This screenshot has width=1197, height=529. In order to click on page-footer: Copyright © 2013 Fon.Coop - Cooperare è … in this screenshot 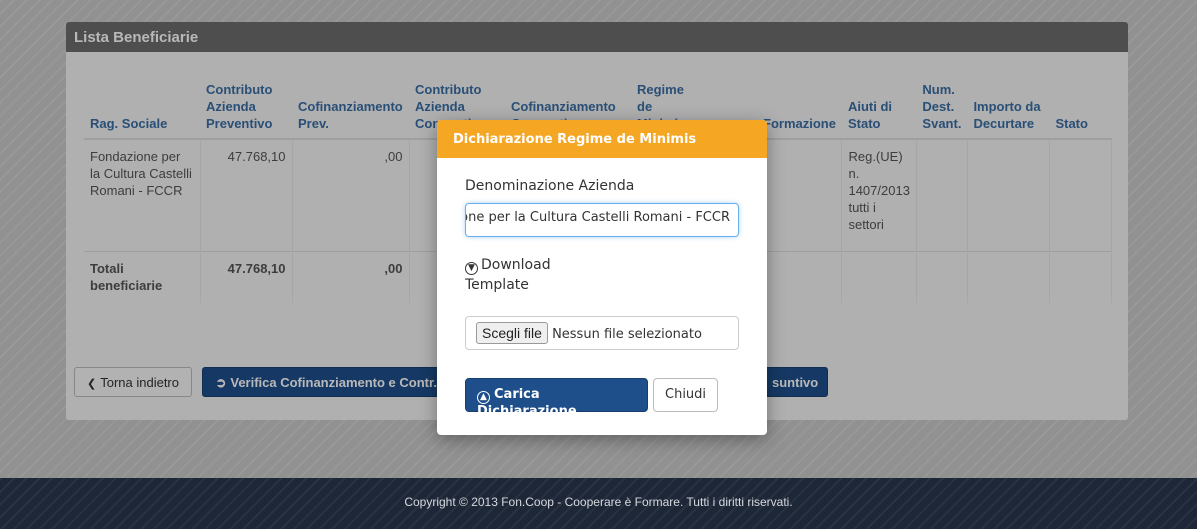, I will do `click(598, 503)`.